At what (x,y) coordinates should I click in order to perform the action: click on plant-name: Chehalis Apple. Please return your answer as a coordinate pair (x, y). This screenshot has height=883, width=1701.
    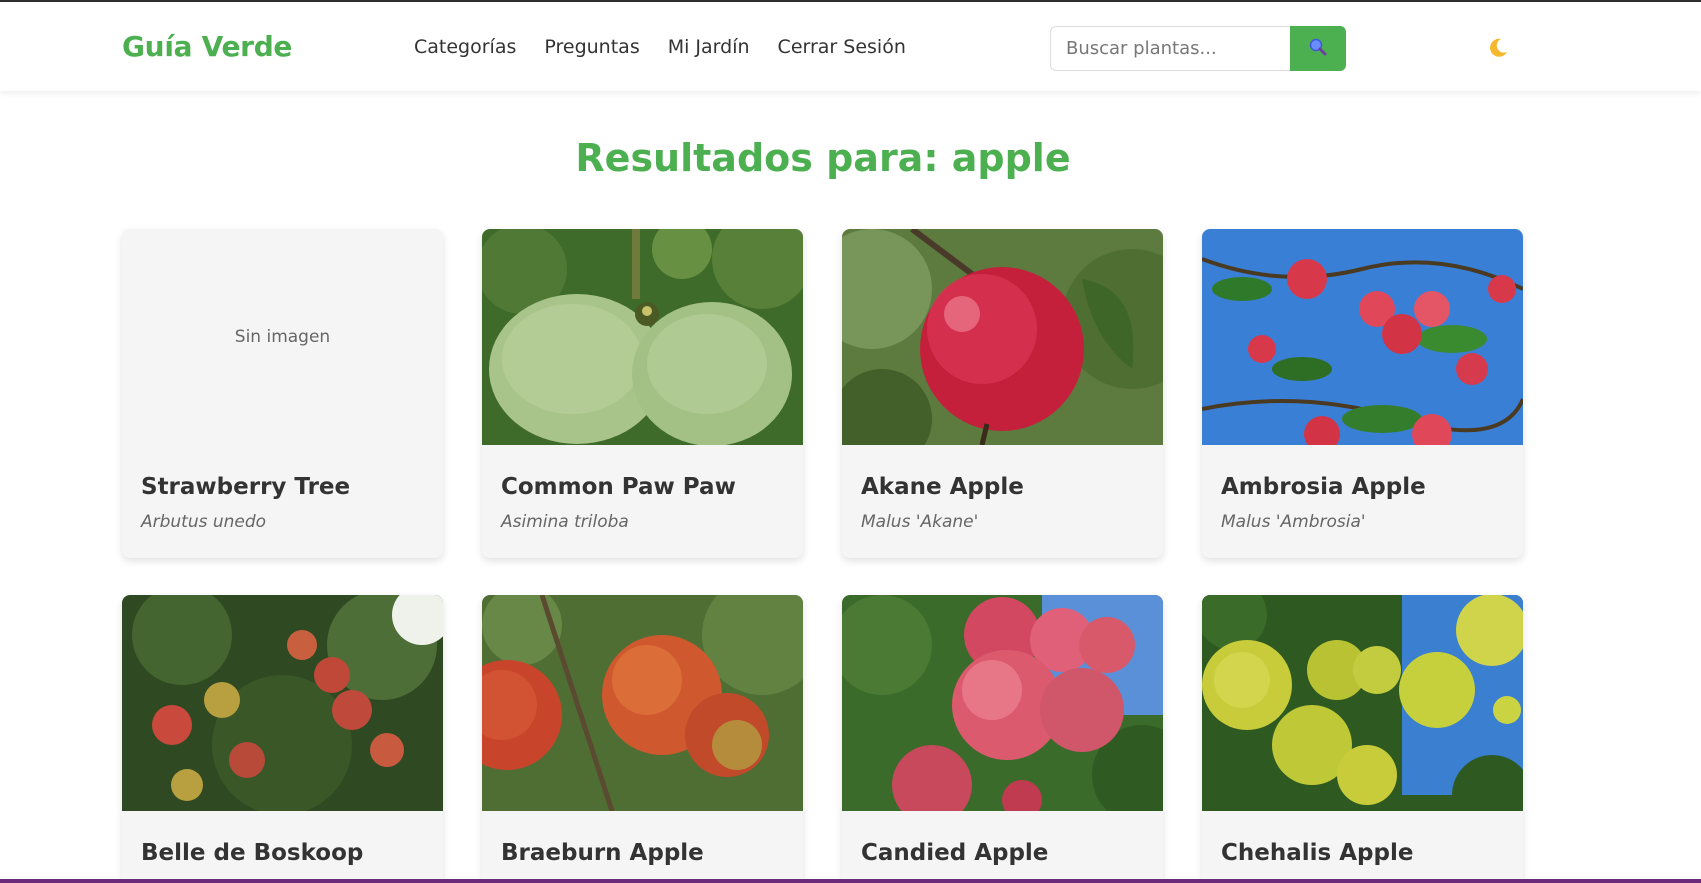
    Looking at the image, I should click on (1317, 853).